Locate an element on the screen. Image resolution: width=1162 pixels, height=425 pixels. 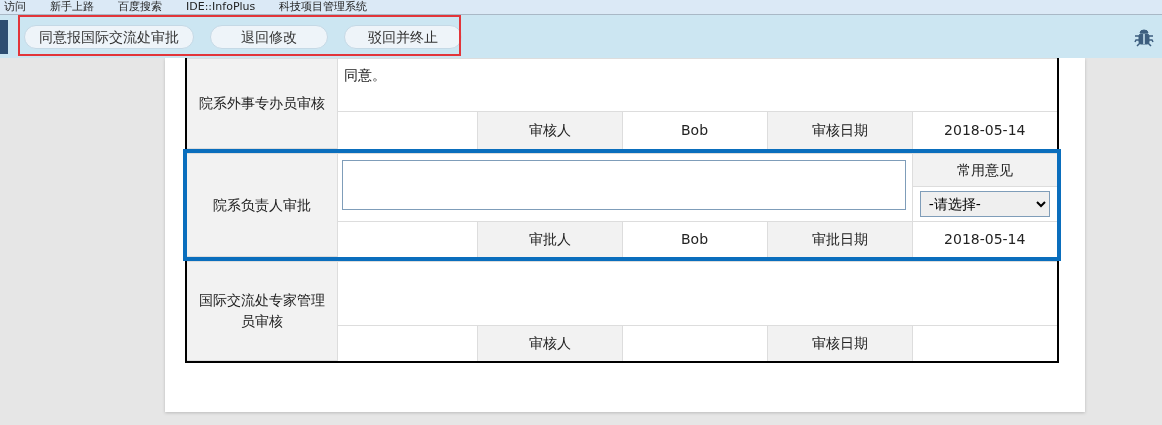
section-label: 院系负责人审批 is located at coordinates (262, 205).